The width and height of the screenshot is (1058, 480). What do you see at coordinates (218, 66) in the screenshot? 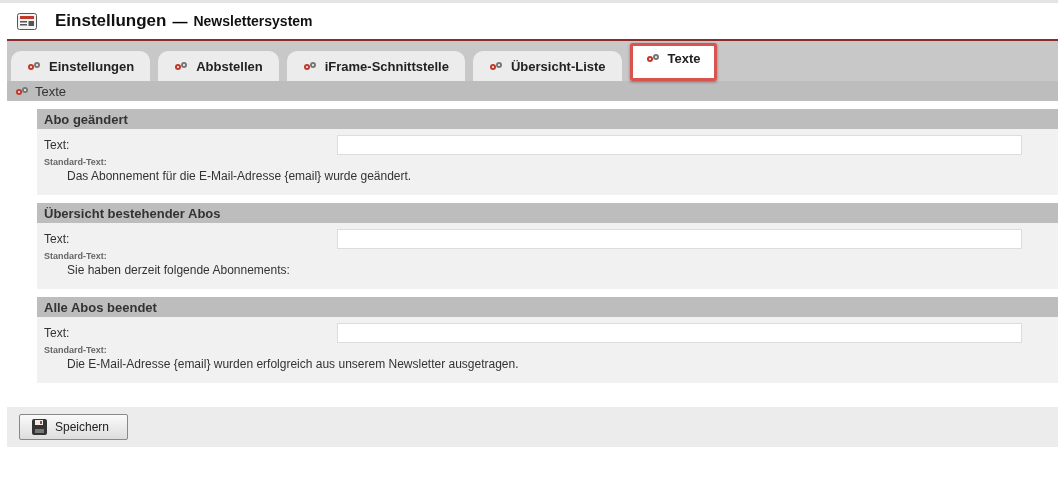
I see `tab: Abbstellen` at bounding box center [218, 66].